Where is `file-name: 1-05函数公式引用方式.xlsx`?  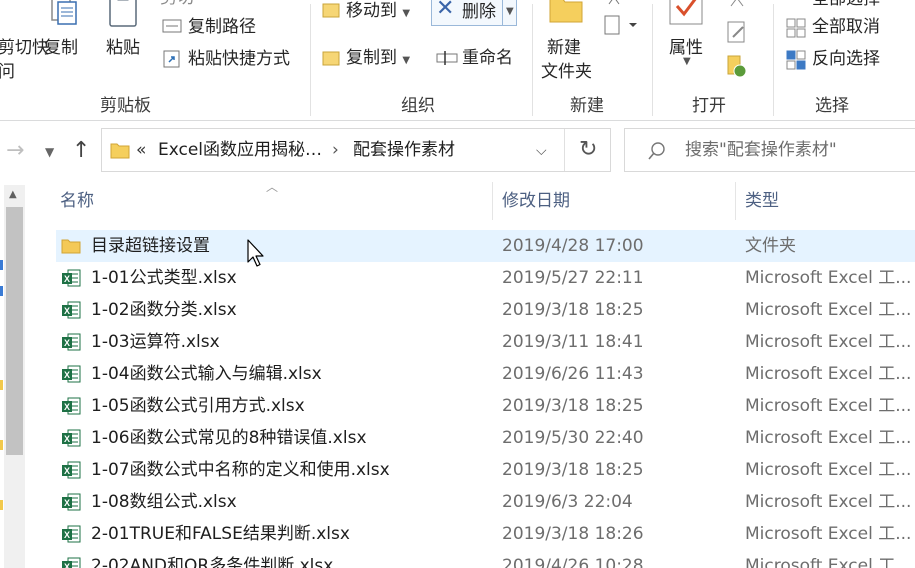
file-name: 1-05函数公式引用方式.xlsx is located at coordinates (198, 406).